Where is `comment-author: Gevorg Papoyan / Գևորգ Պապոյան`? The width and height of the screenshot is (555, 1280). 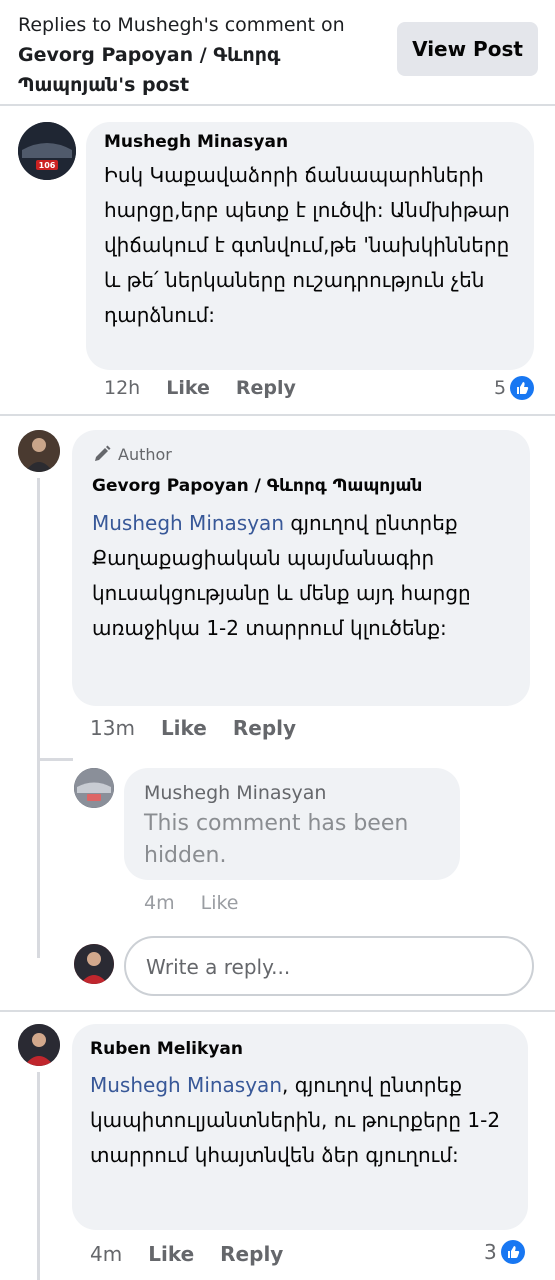
comment-author: Gevorg Papoyan / Գևորգ Պապոյան is located at coordinates (257, 486).